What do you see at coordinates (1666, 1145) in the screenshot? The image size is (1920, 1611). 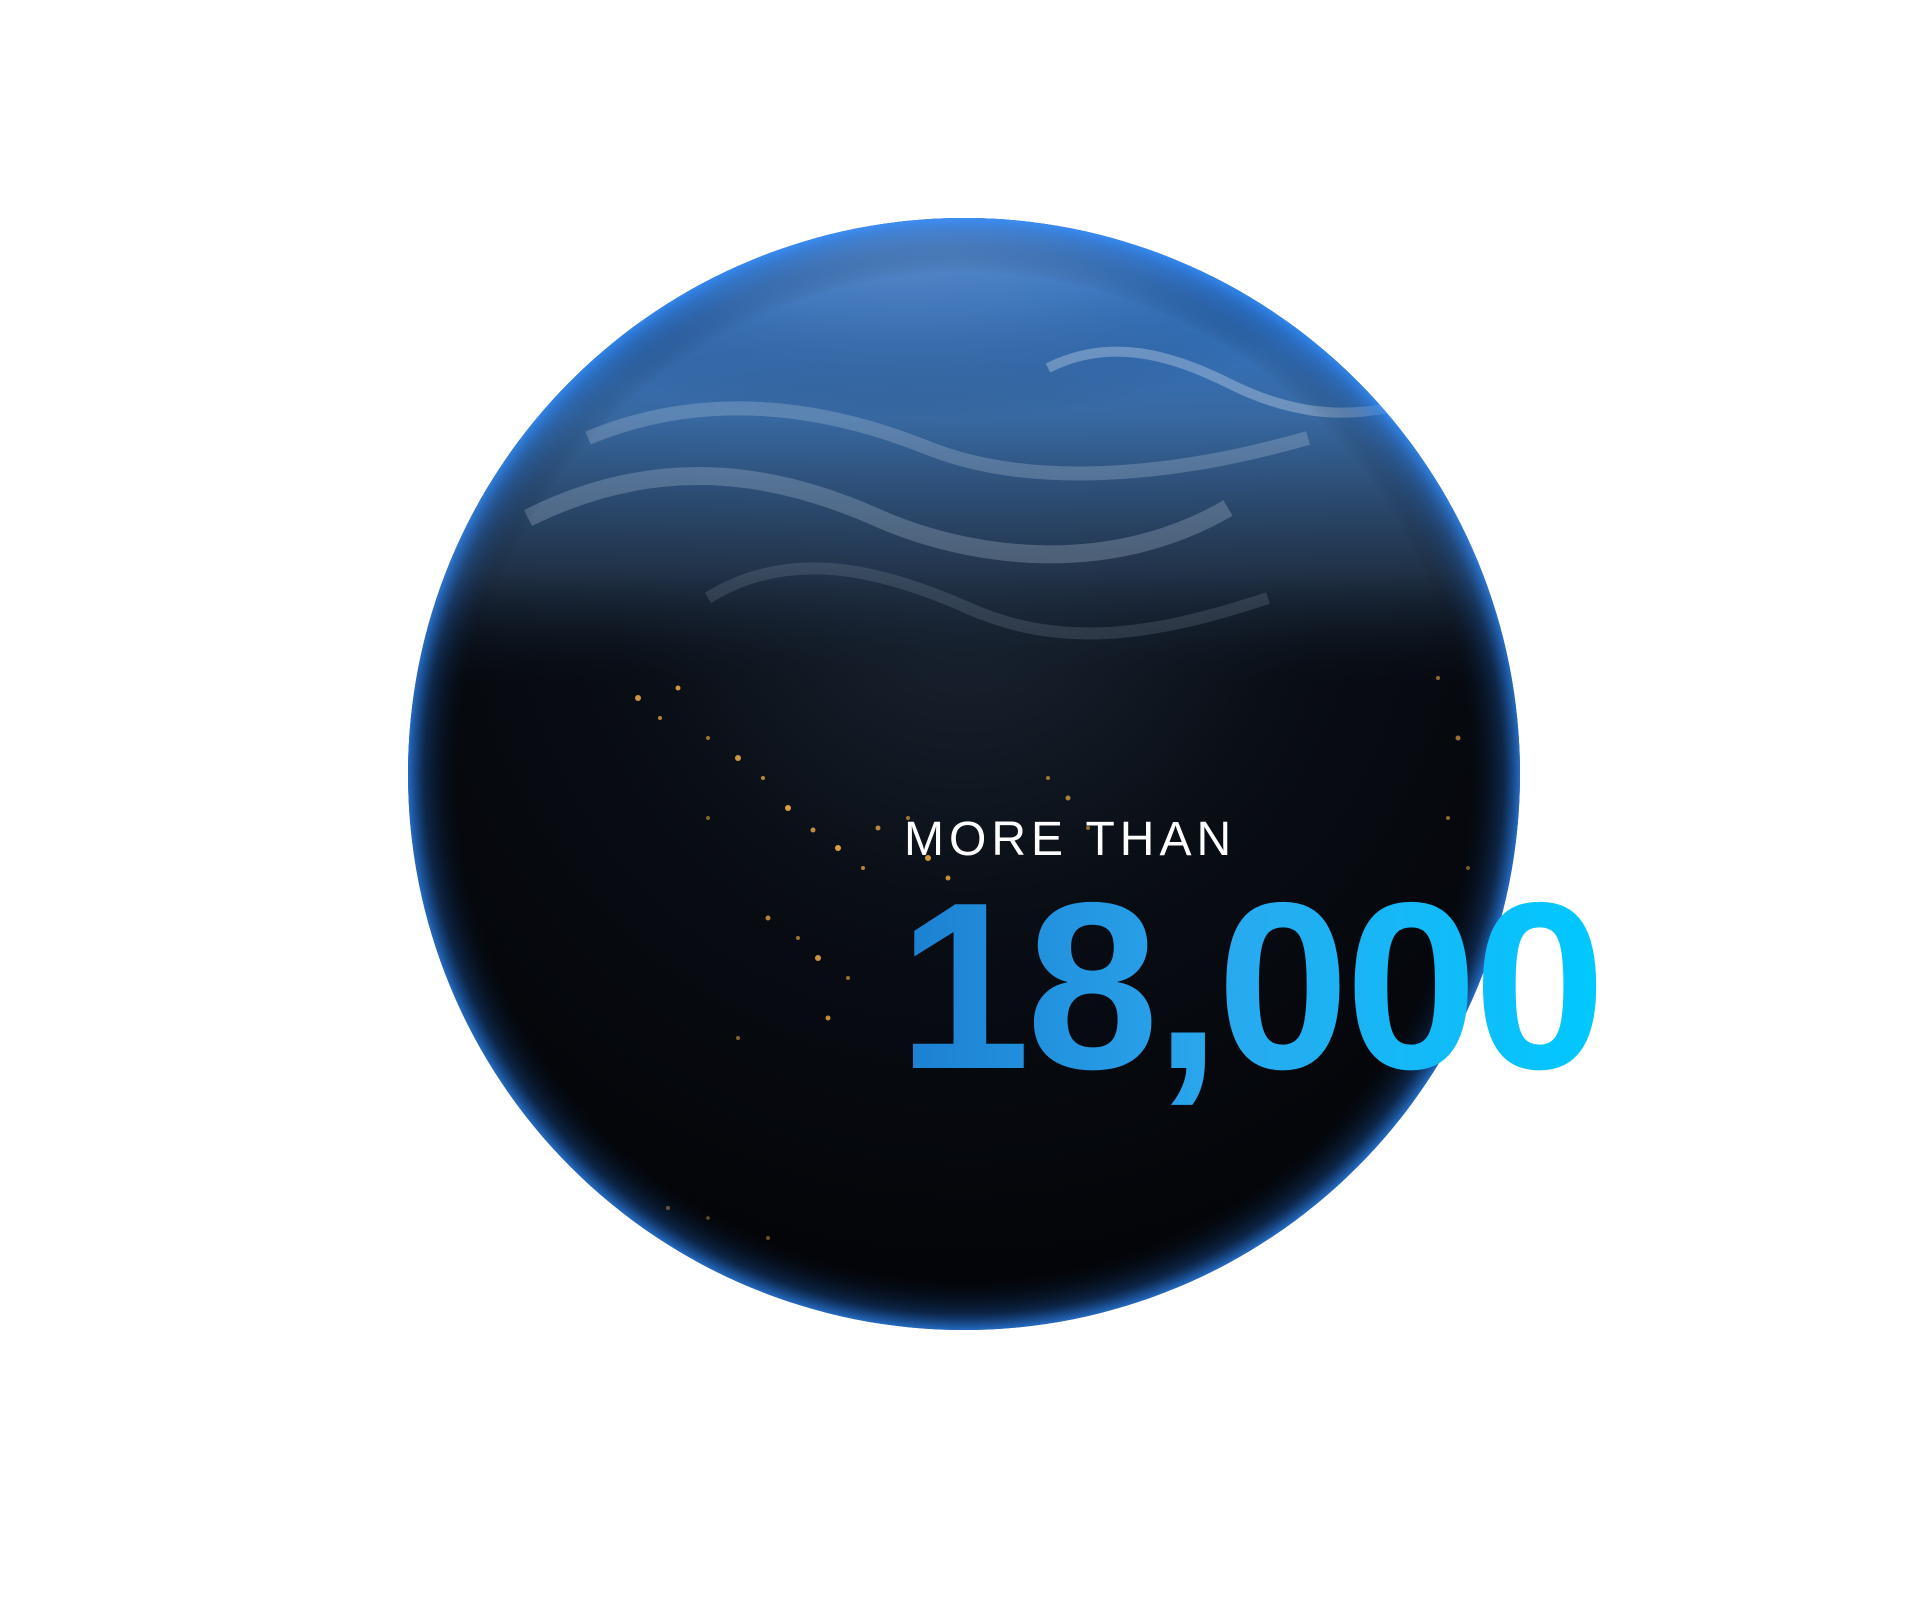 I see `stat-trail-text: PROJECTS` at bounding box center [1666, 1145].